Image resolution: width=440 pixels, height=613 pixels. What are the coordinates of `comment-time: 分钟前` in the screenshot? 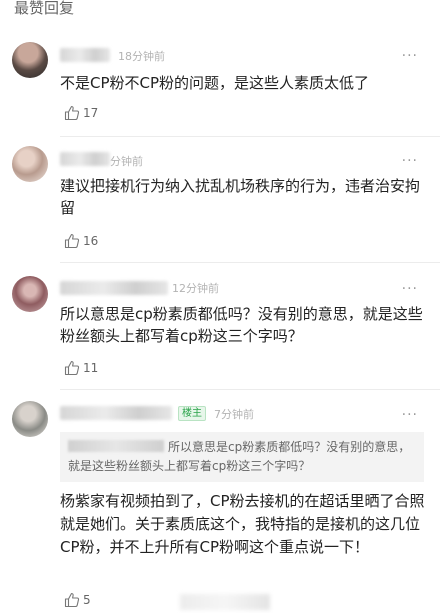 It's located at (126, 161).